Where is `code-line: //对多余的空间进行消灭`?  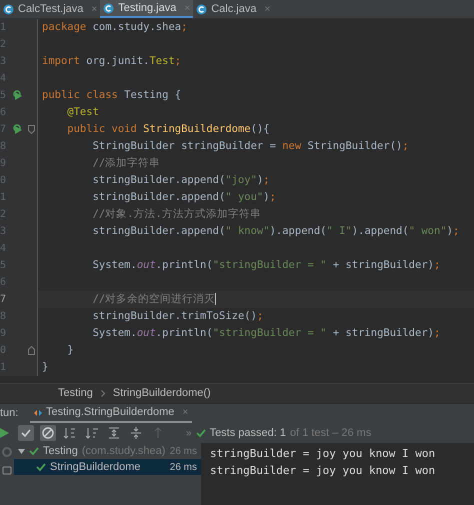 code-line: //对多余的空间进行消灭 is located at coordinates (154, 300).